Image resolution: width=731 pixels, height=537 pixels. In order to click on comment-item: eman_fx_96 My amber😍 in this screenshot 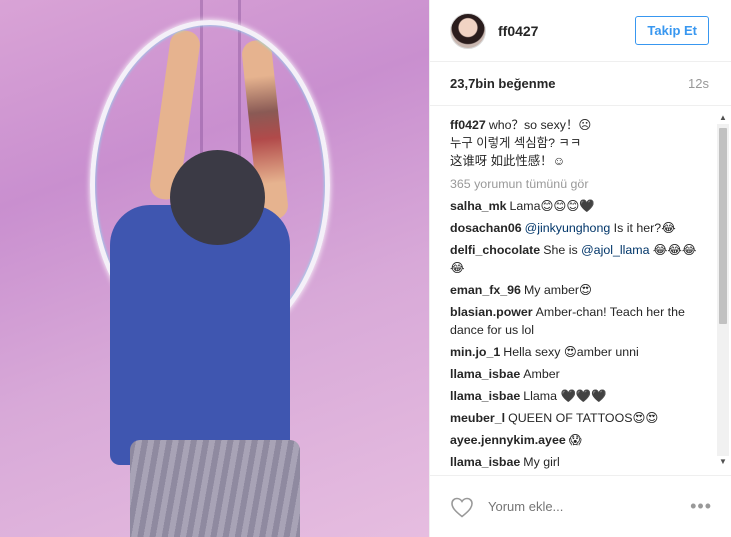, I will do `click(581, 290)`.